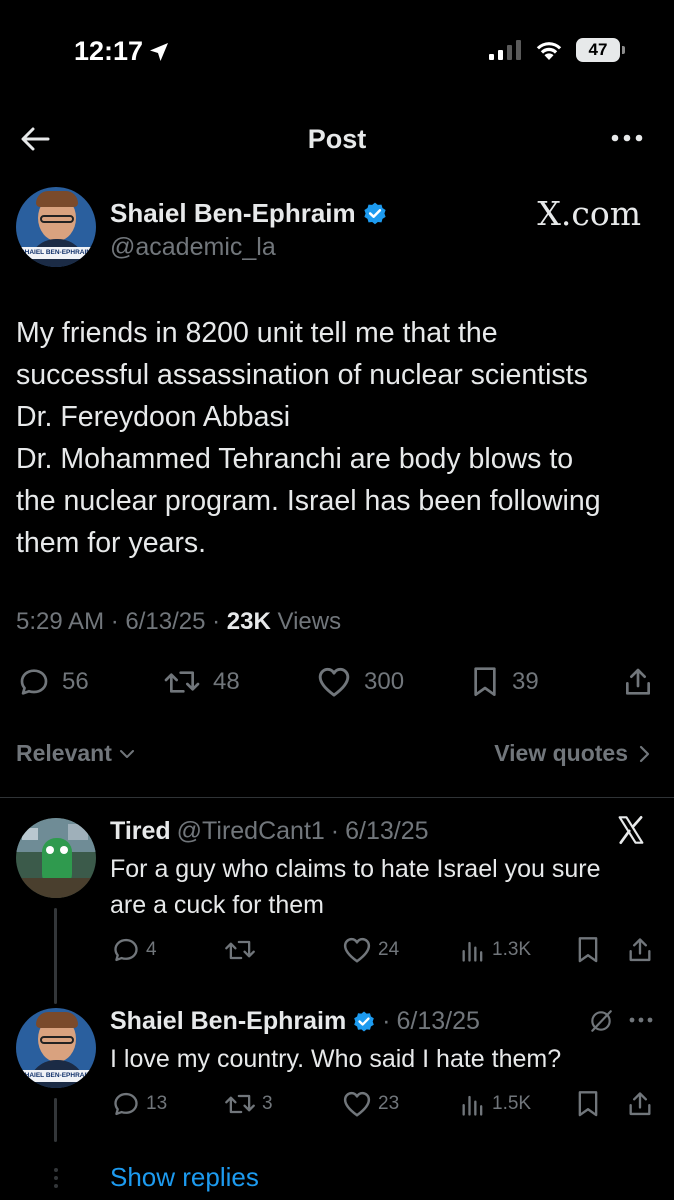 Image resolution: width=674 pixels, height=1200 pixels. What do you see at coordinates (109, 51) in the screenshot?
I see `status-time-text: 12:17` at bounding box center [109, 51].